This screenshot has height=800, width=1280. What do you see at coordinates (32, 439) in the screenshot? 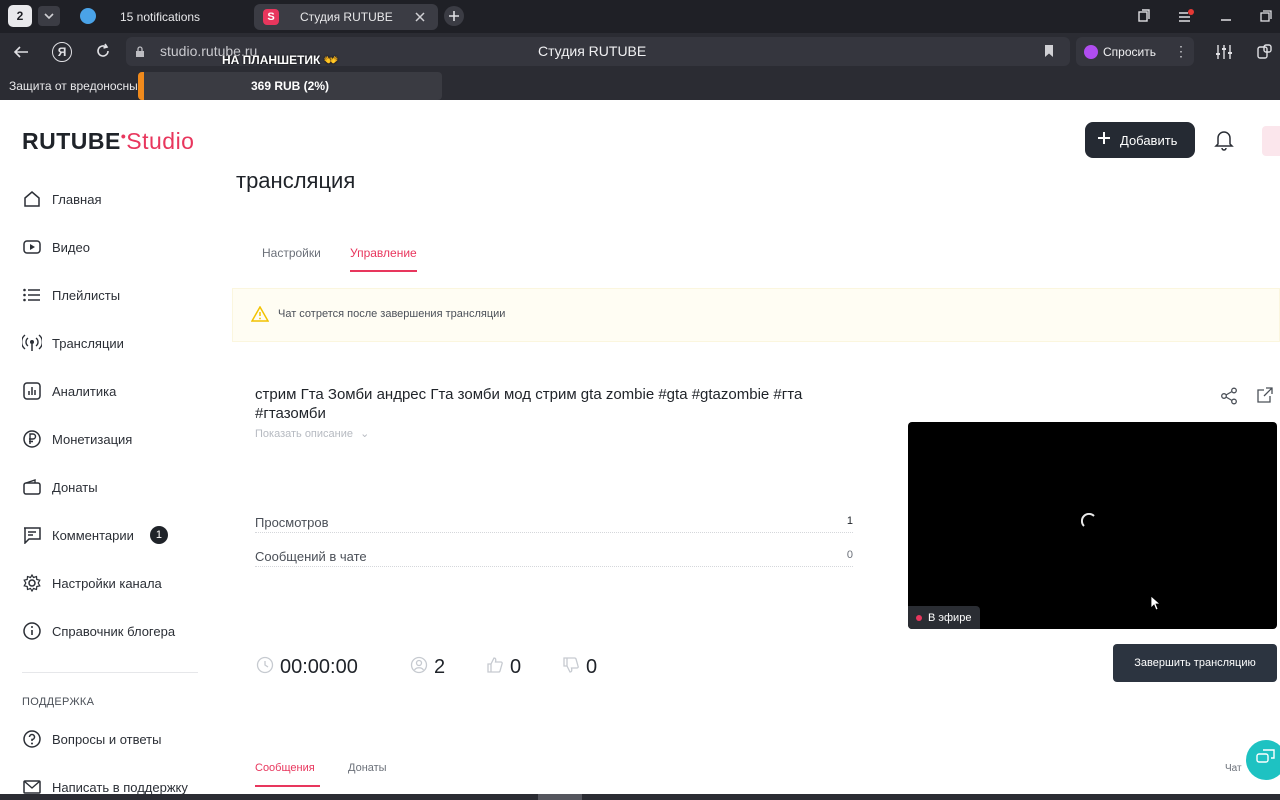
I see `ruble-icon` at bounding box center [32, 439].